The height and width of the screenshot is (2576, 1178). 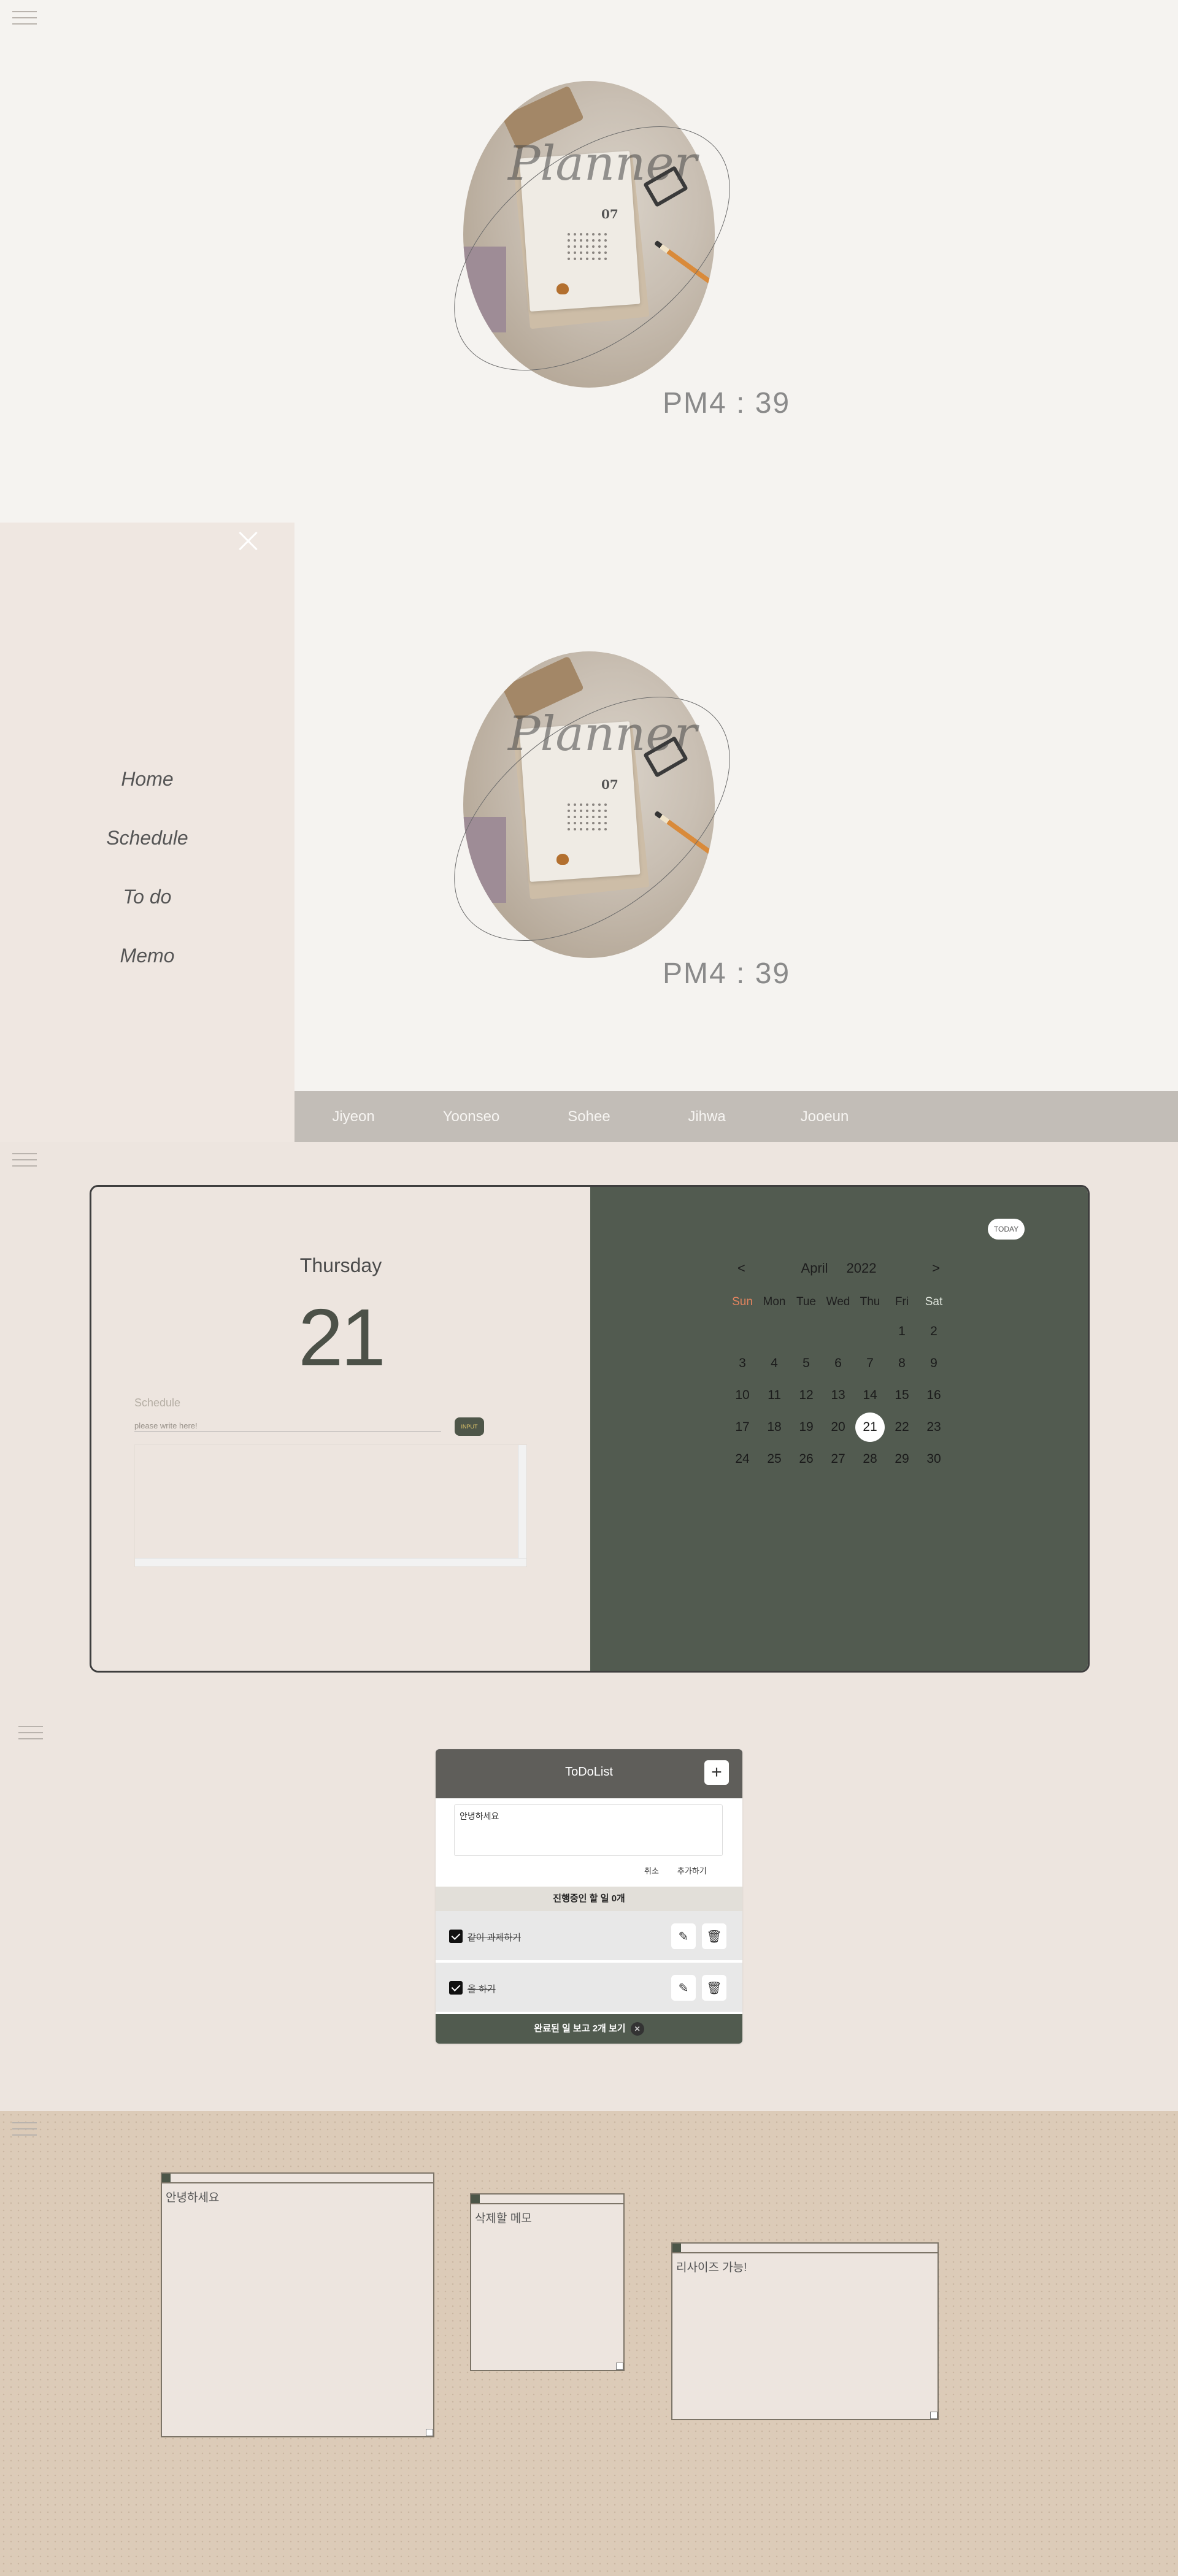 I want to click on calendar-day: 18, so click(x=774, y=1427).